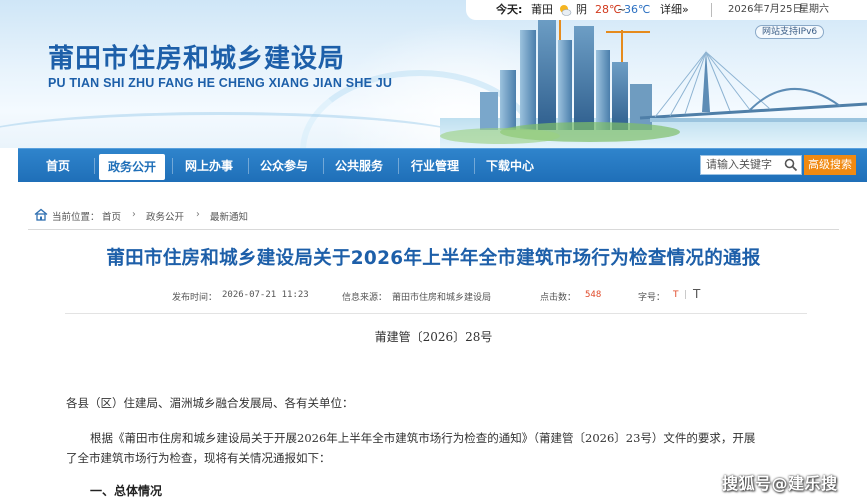 Image resolution: width=867 pixels, height=500 pixels. I want to click on home-icon, so click(41, 214).